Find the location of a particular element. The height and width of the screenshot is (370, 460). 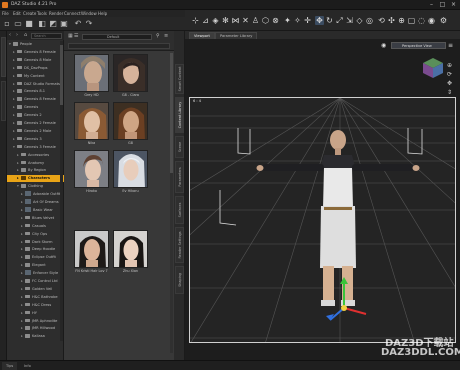

menu-file: File is located at coordinates (5, 13).